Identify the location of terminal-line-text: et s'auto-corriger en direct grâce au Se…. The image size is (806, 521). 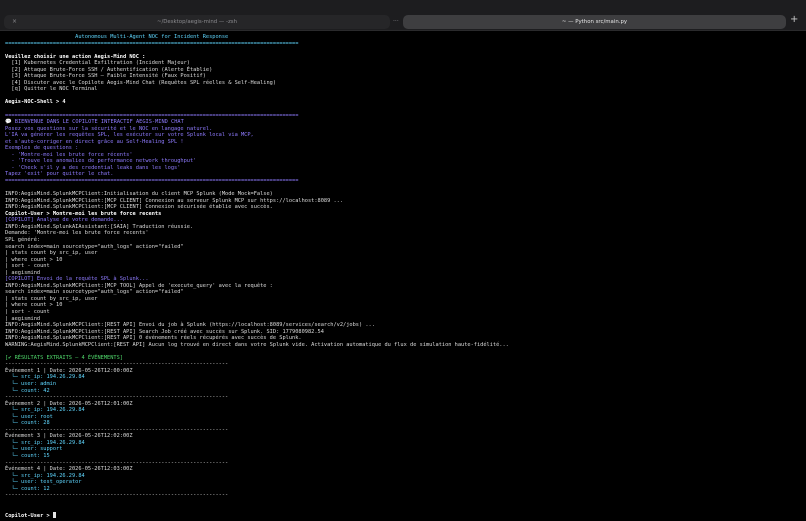
(94, 141).